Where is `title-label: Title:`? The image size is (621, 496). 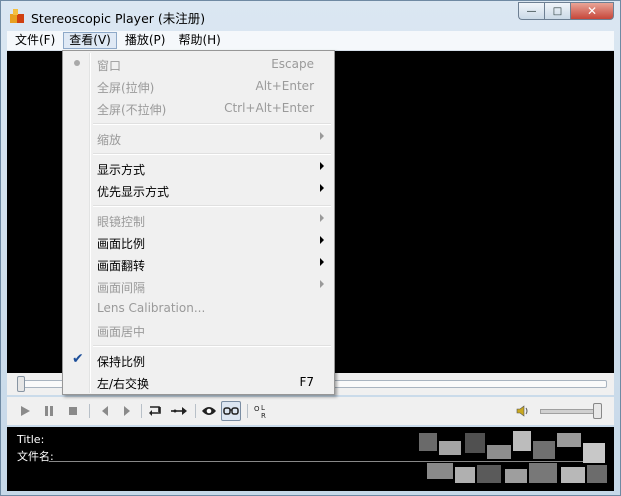 title-label: Title: is located at coordinates (31, 439).